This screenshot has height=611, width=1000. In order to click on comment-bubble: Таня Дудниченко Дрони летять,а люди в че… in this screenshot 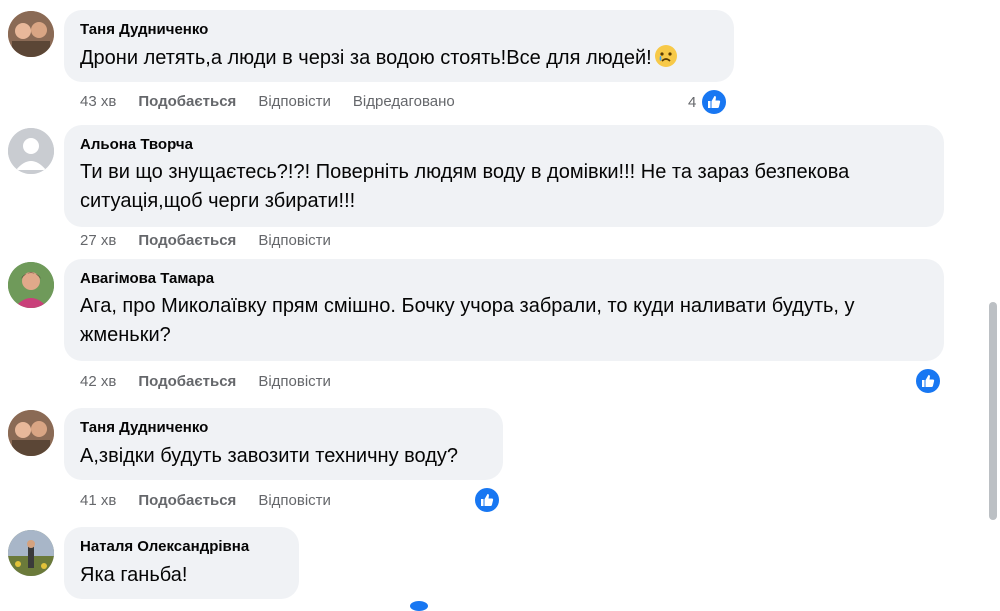, I will do `click(399, 46)`.